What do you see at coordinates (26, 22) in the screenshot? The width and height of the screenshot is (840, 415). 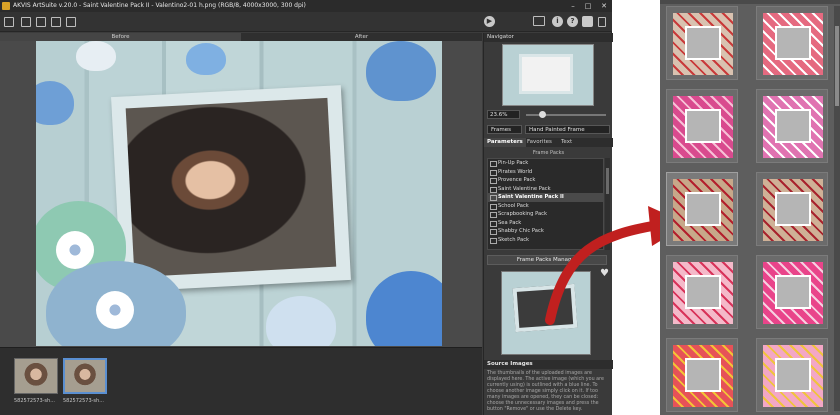 I see `save-icon` at bounding box center [26, 22].